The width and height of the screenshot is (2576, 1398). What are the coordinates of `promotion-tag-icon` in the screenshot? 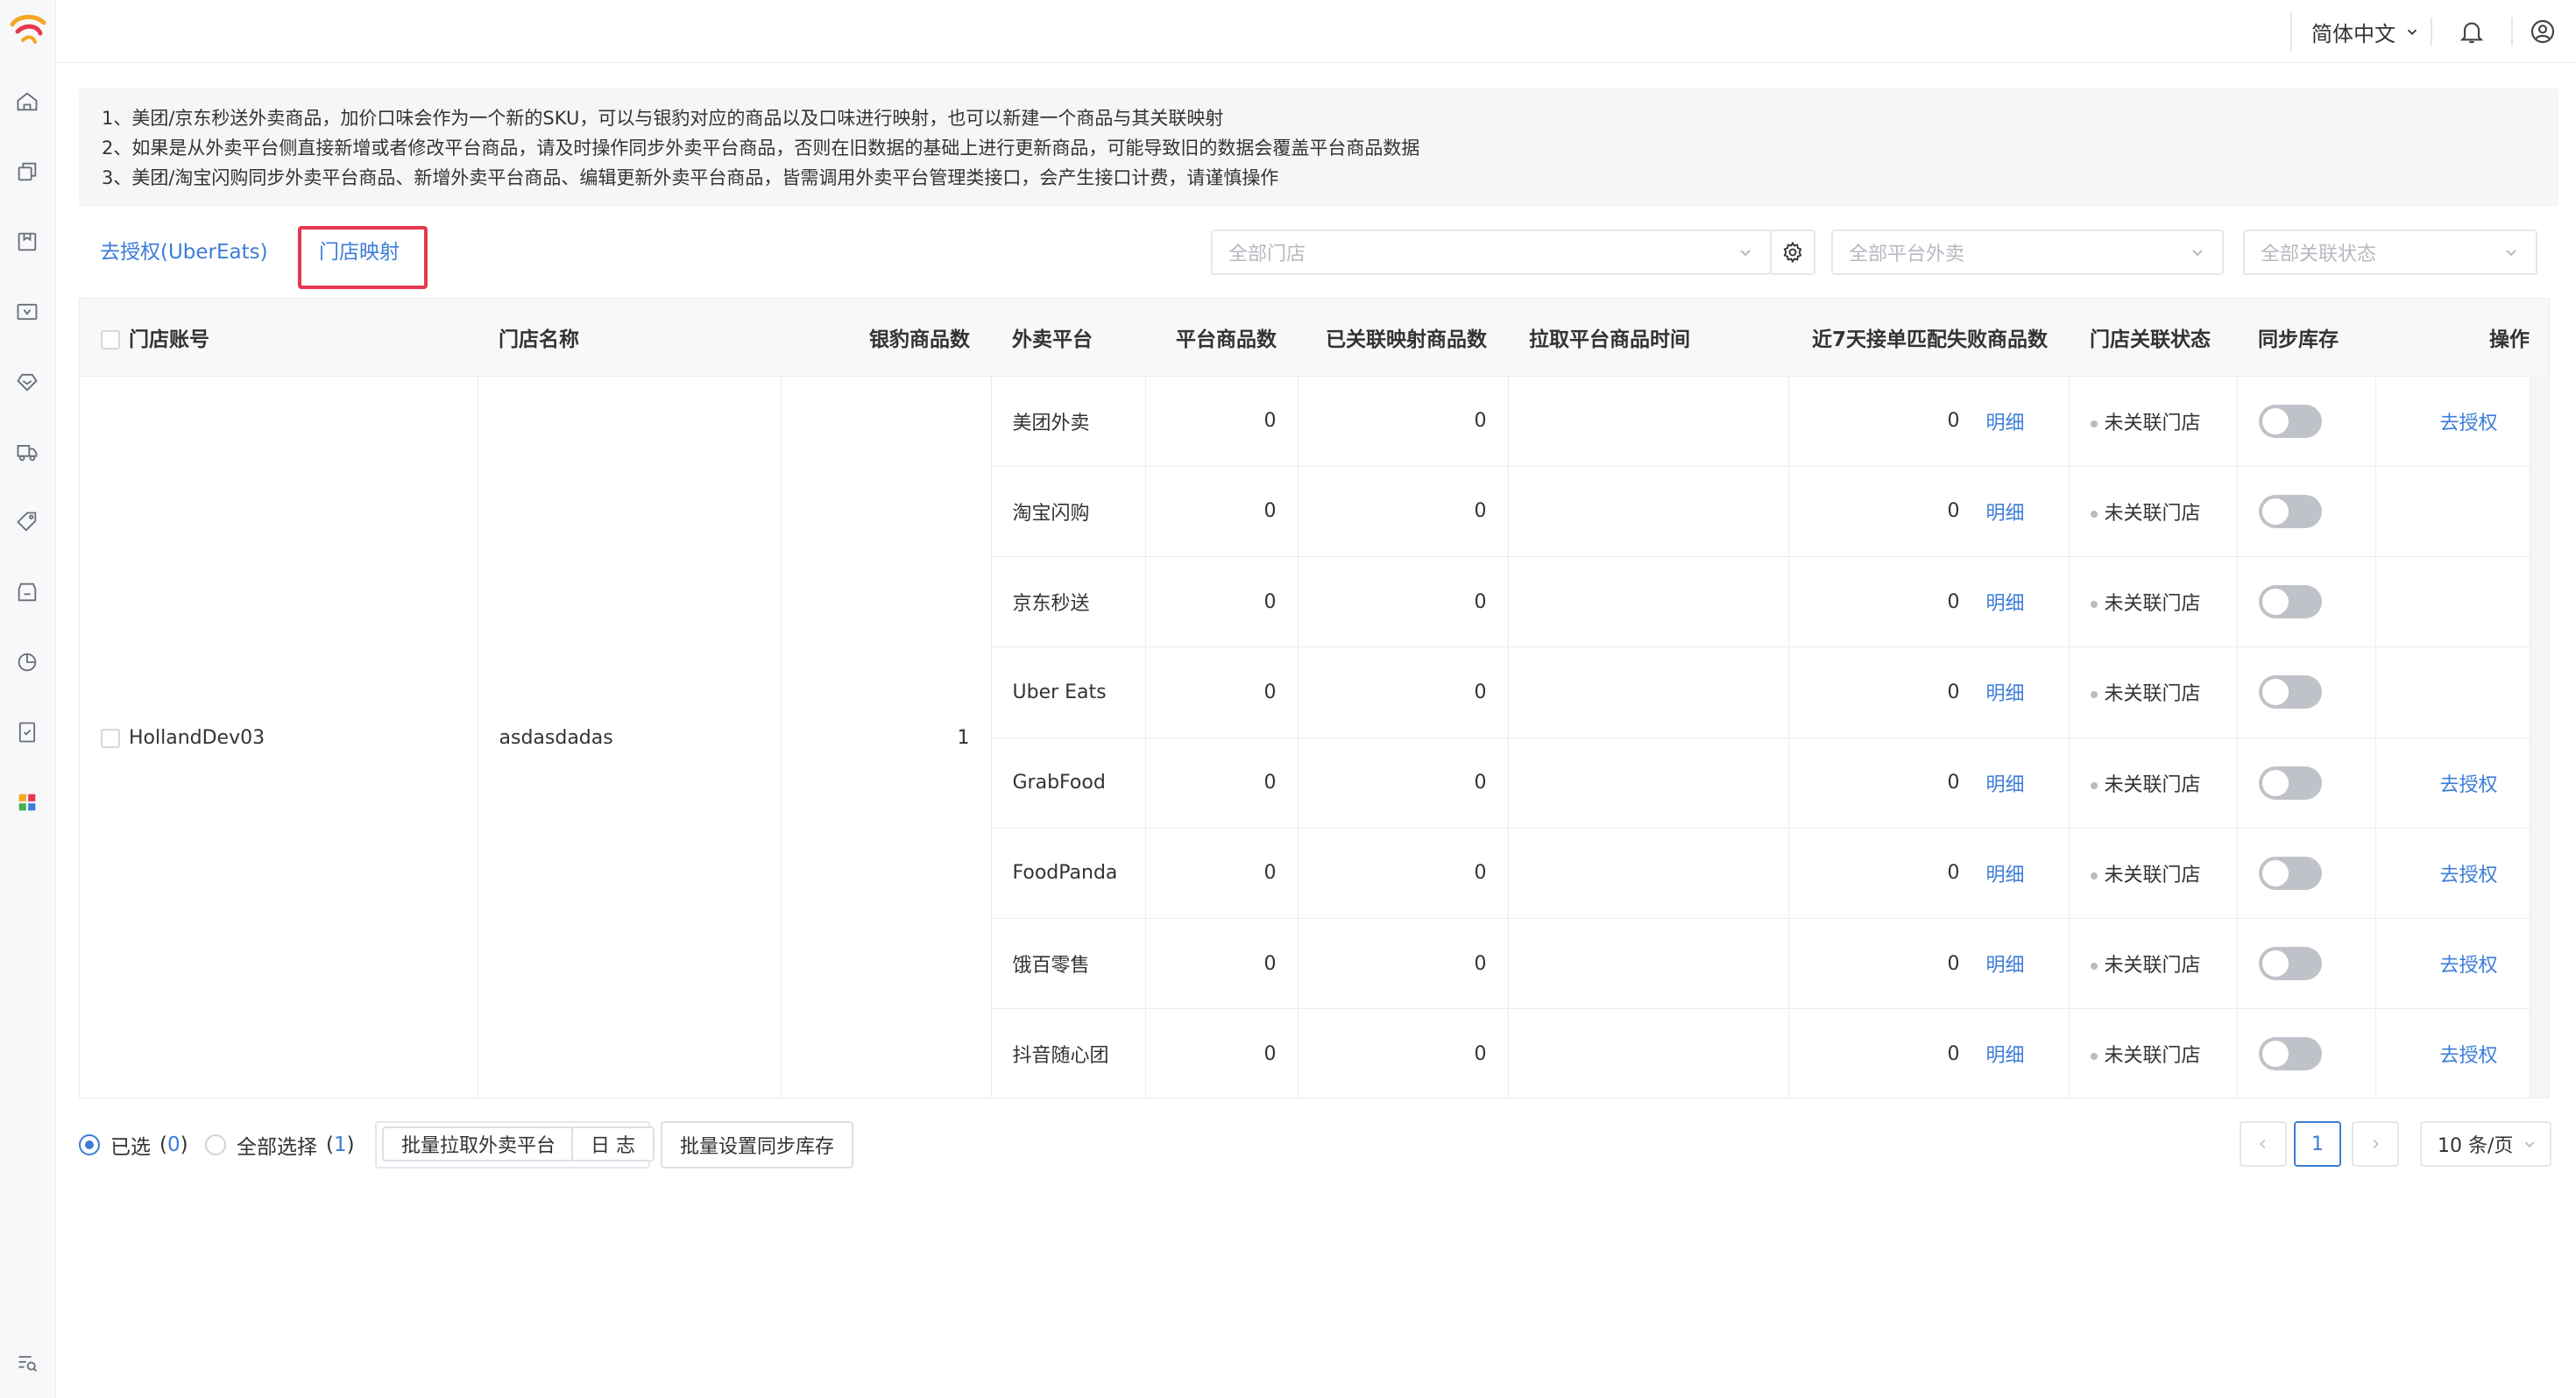 It's located at (27, 522).